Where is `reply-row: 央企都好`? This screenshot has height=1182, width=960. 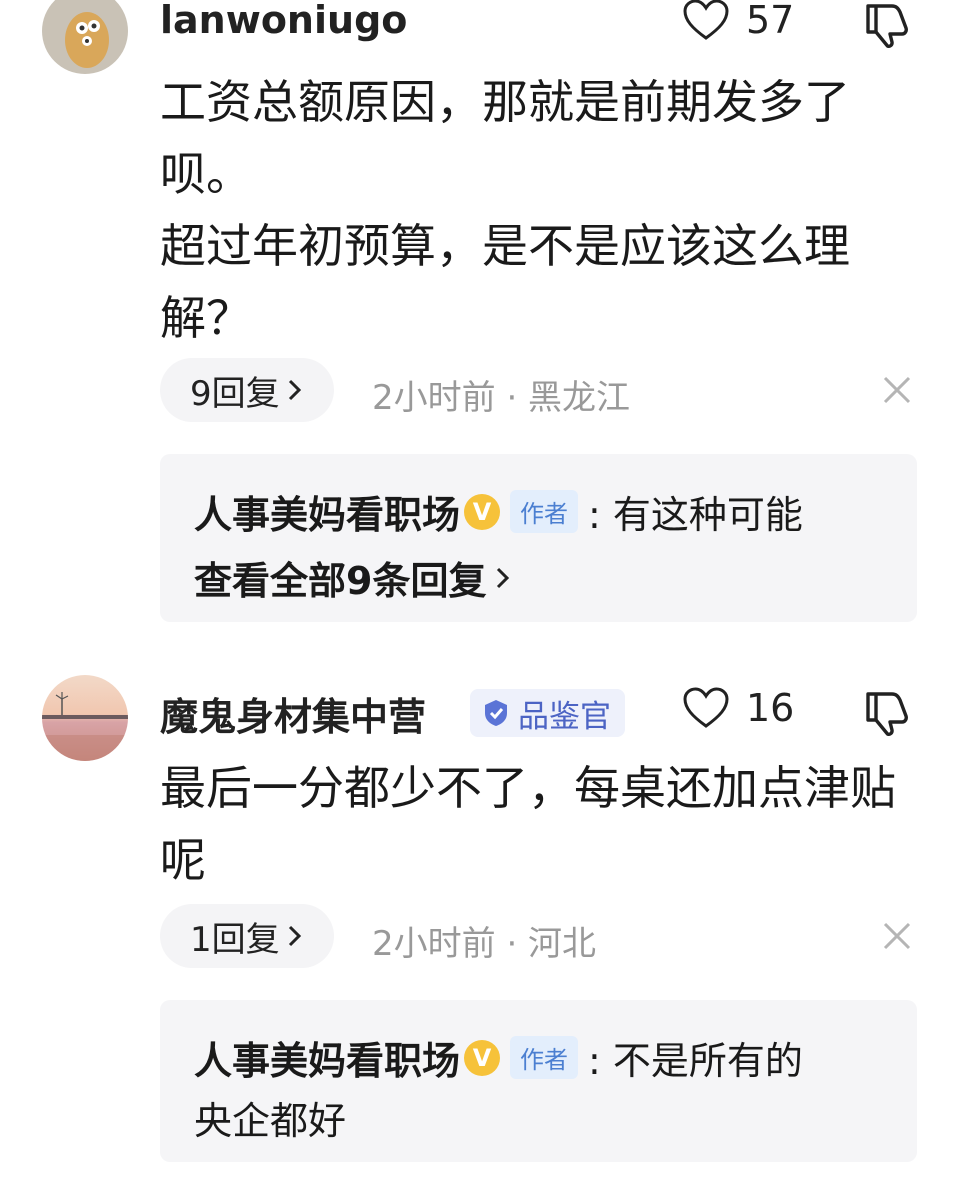 reply-row: 央企都好 is located at coordinates (270, 1117).